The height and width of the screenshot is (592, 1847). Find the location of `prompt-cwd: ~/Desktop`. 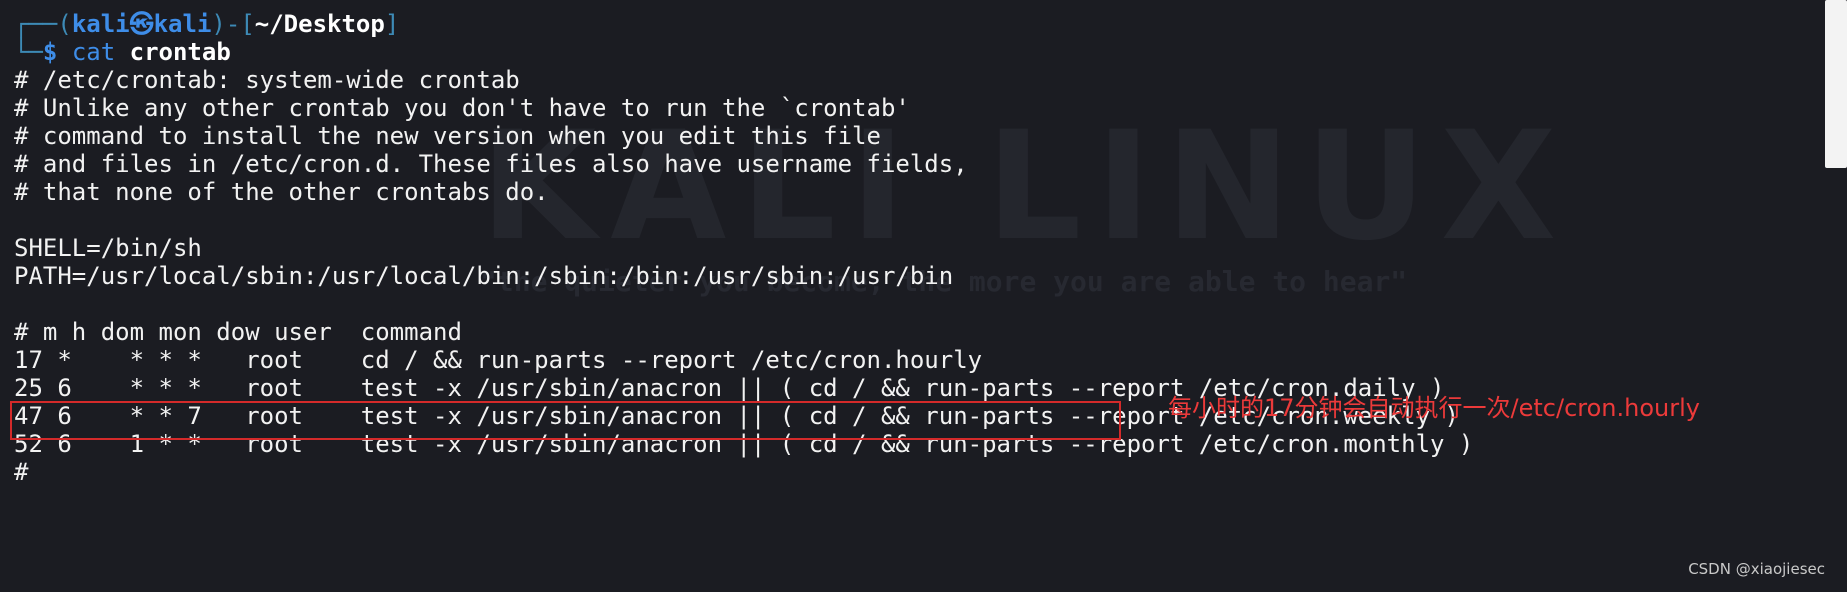

prompt-cwd: ~/Desktop is located at coordinates (319, 24).